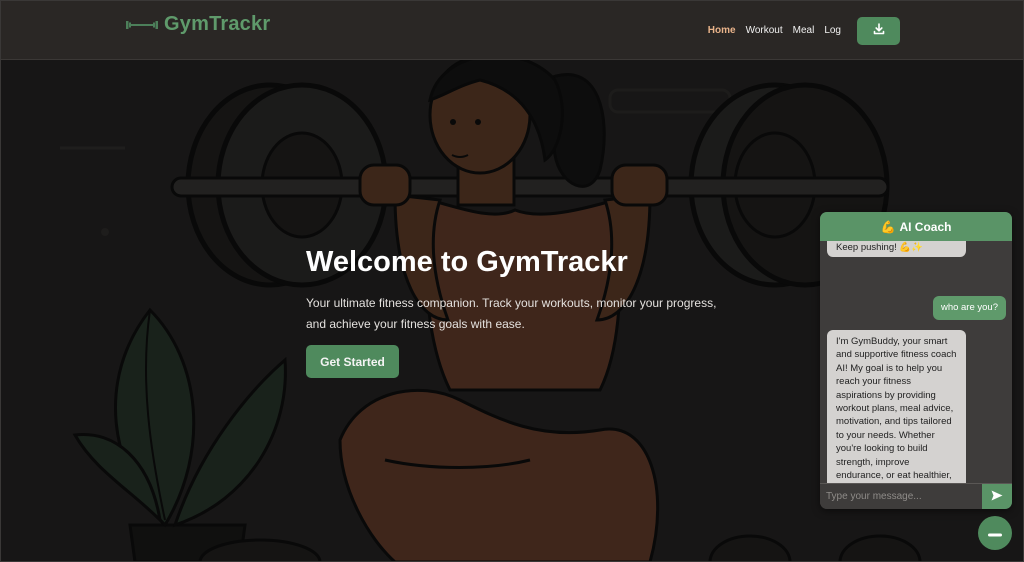 This screenshot has width=1024, height=562. What do you see at coordinates (217, 24) in the screenshot?
I see `brand-name: GymTrackr` at bounding box center [217, 24].